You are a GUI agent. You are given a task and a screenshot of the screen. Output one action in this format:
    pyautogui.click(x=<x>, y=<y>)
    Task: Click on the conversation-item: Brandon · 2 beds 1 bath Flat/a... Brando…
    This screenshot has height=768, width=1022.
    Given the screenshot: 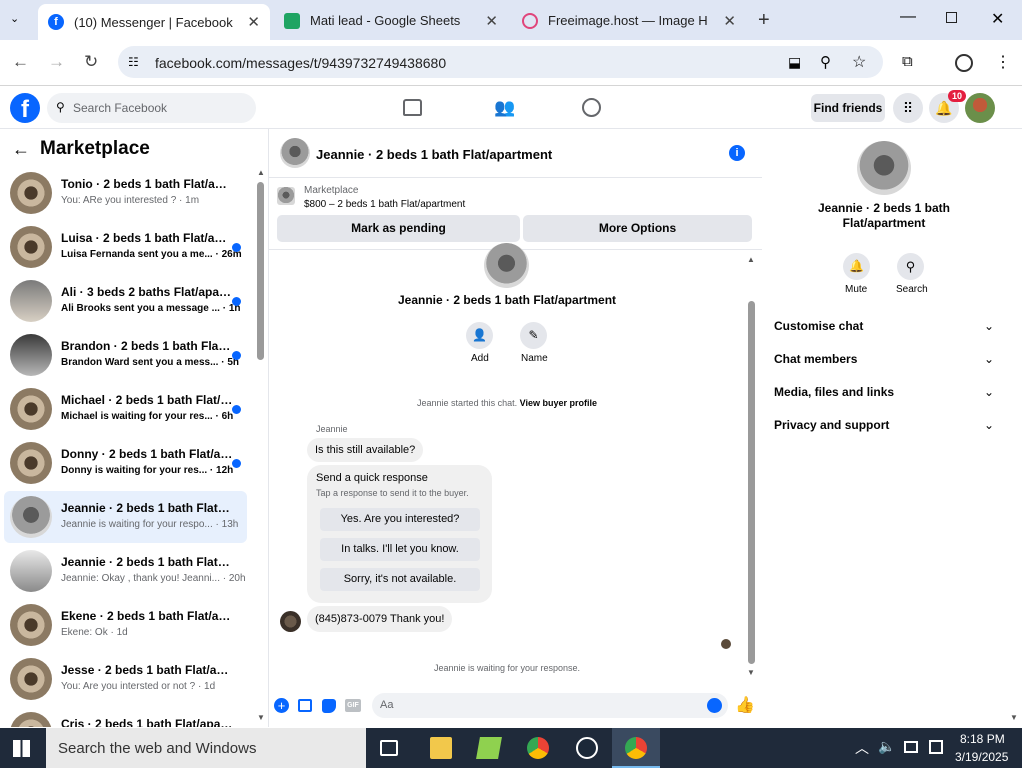 What is the action you would take?
    pyautogui.click(x=125, y=355)
    